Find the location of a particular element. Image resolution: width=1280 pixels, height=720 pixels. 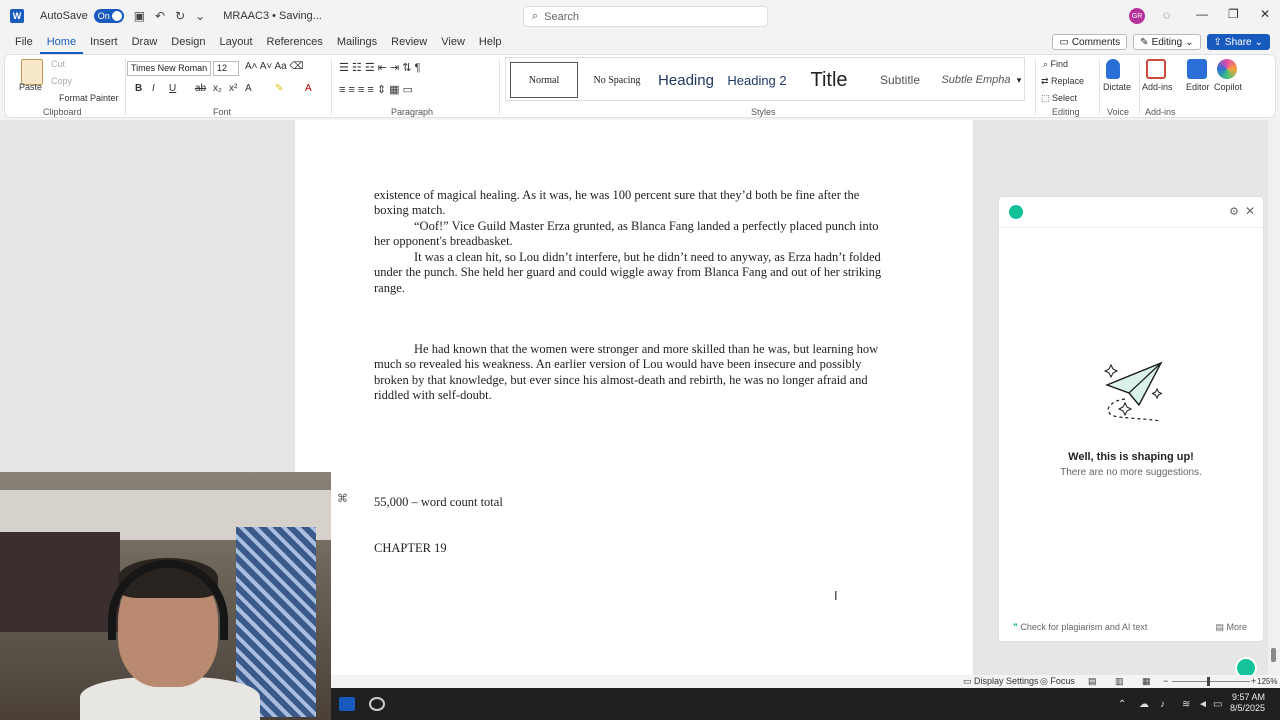

gear-icon: ⚙ is located at coordinates (1234, 211).